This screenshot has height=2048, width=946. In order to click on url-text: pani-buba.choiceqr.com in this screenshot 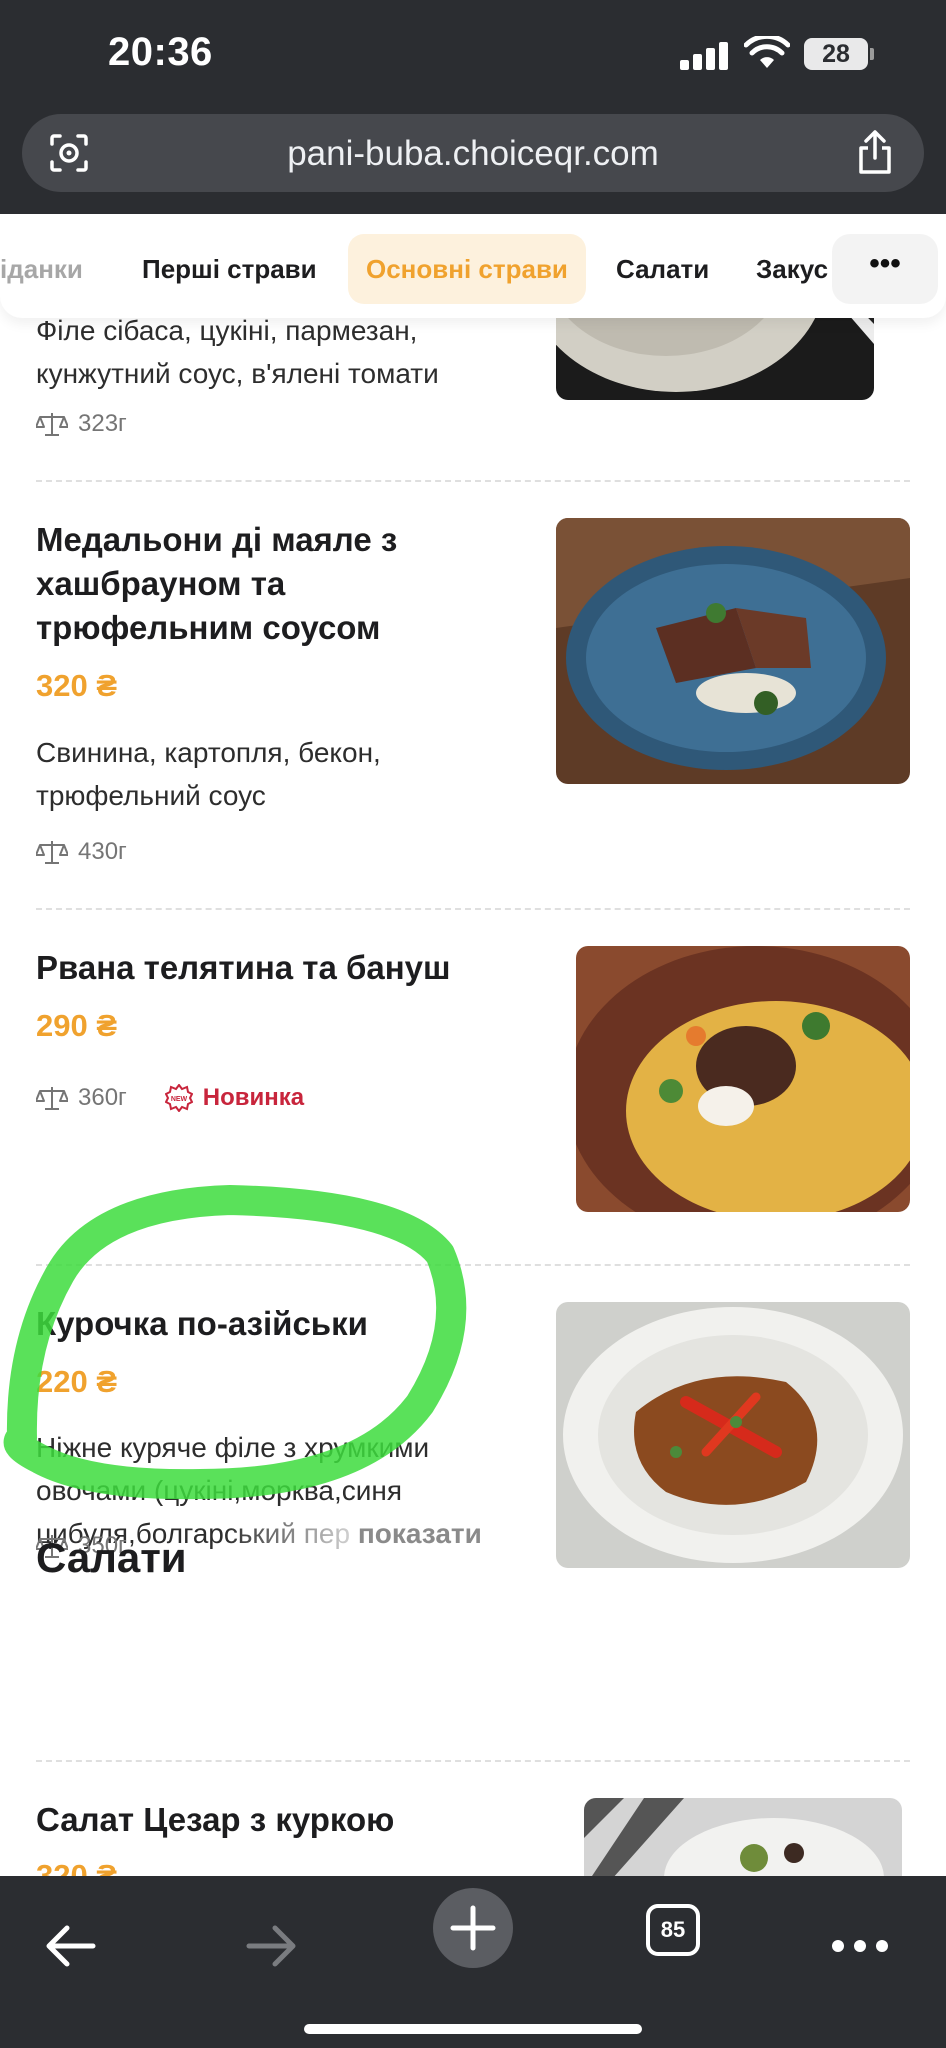, I will do `click(473, 154)`.